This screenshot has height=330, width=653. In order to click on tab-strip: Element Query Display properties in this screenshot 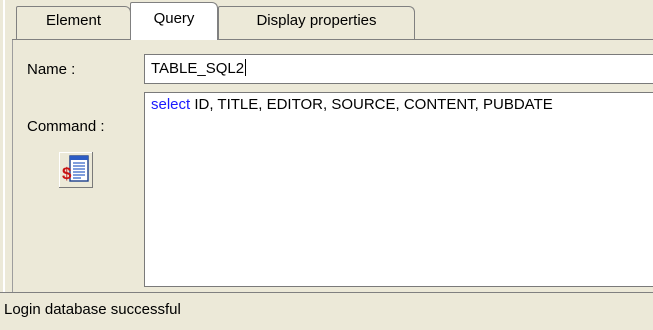, I will do `click(332, 20)`.